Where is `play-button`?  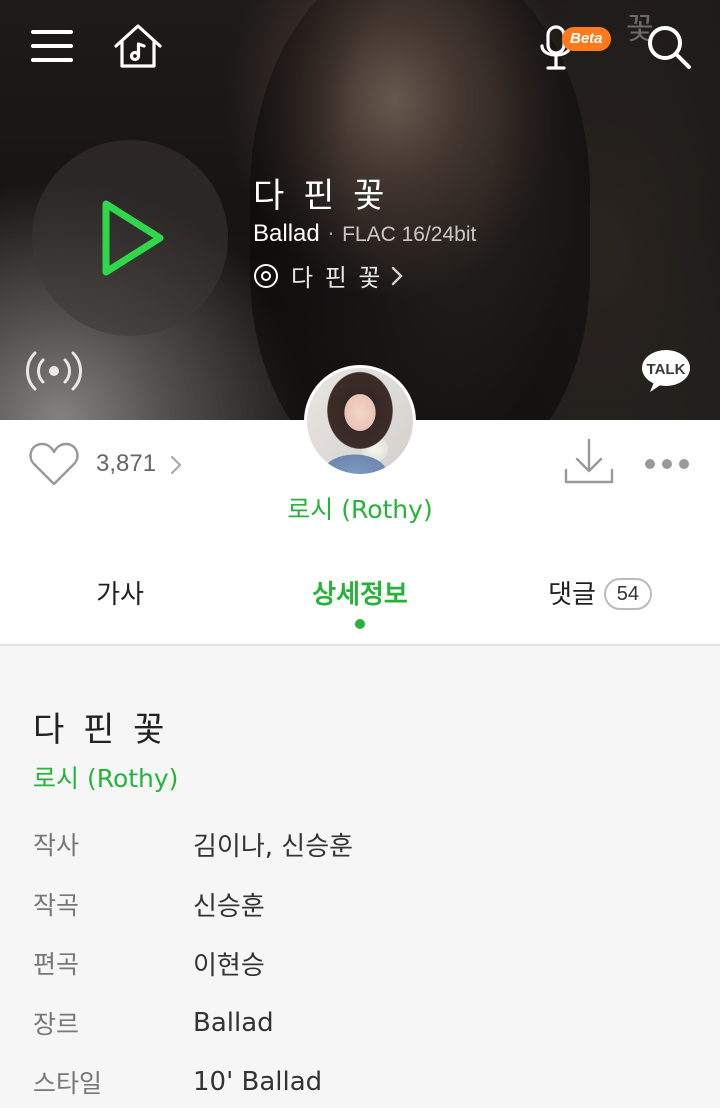
play-button is located at coordinates (130, 238).